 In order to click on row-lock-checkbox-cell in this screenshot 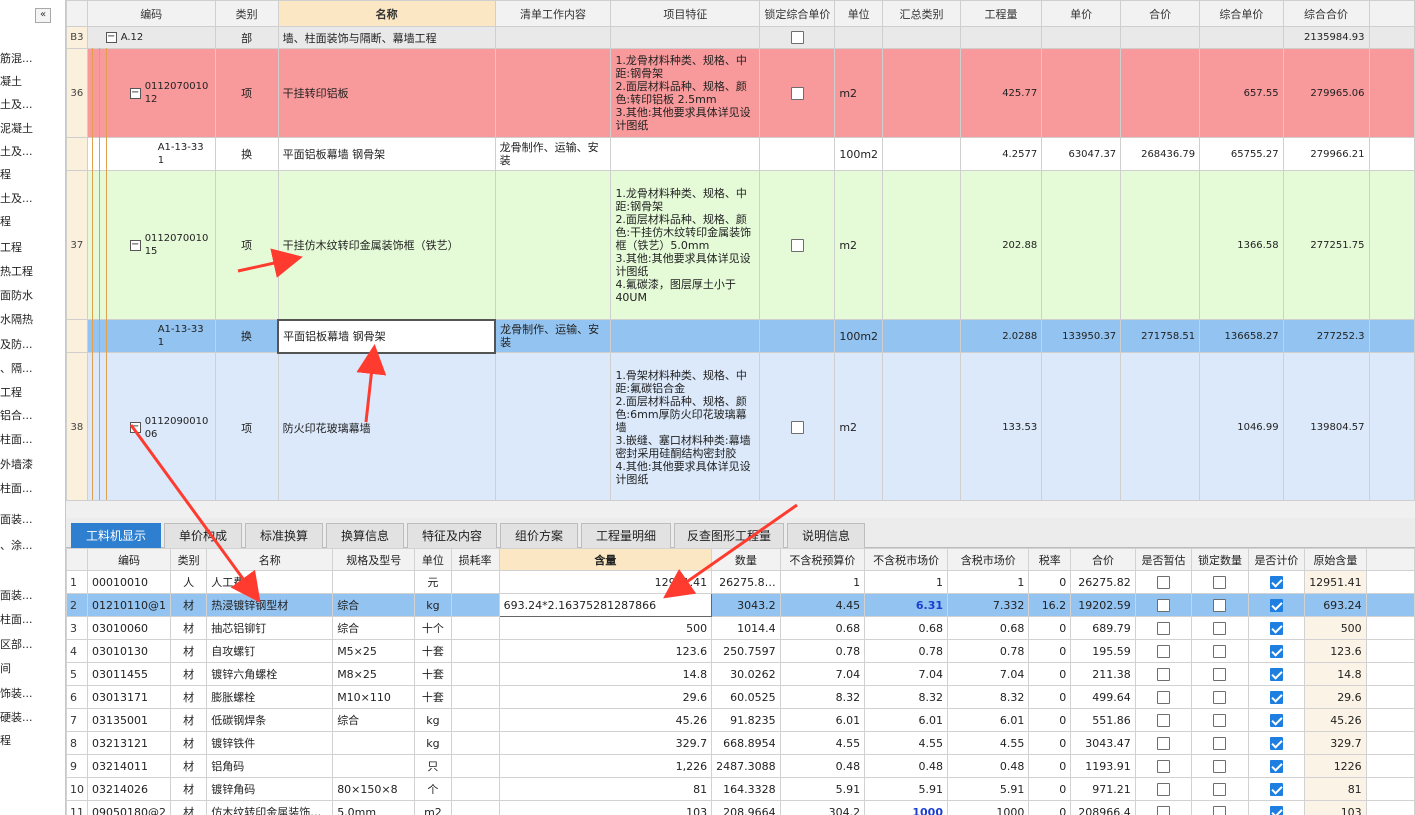, I will do `click(797, 37)`.